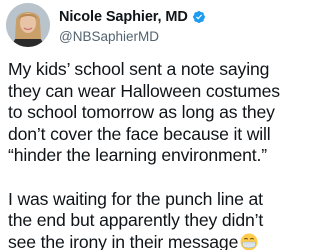 This screenshot has height=250, width=320. What do you see at coordinates (199, 17) in the screenshot?
I see `verified-badge-icon` at bounding box center [199, 17].